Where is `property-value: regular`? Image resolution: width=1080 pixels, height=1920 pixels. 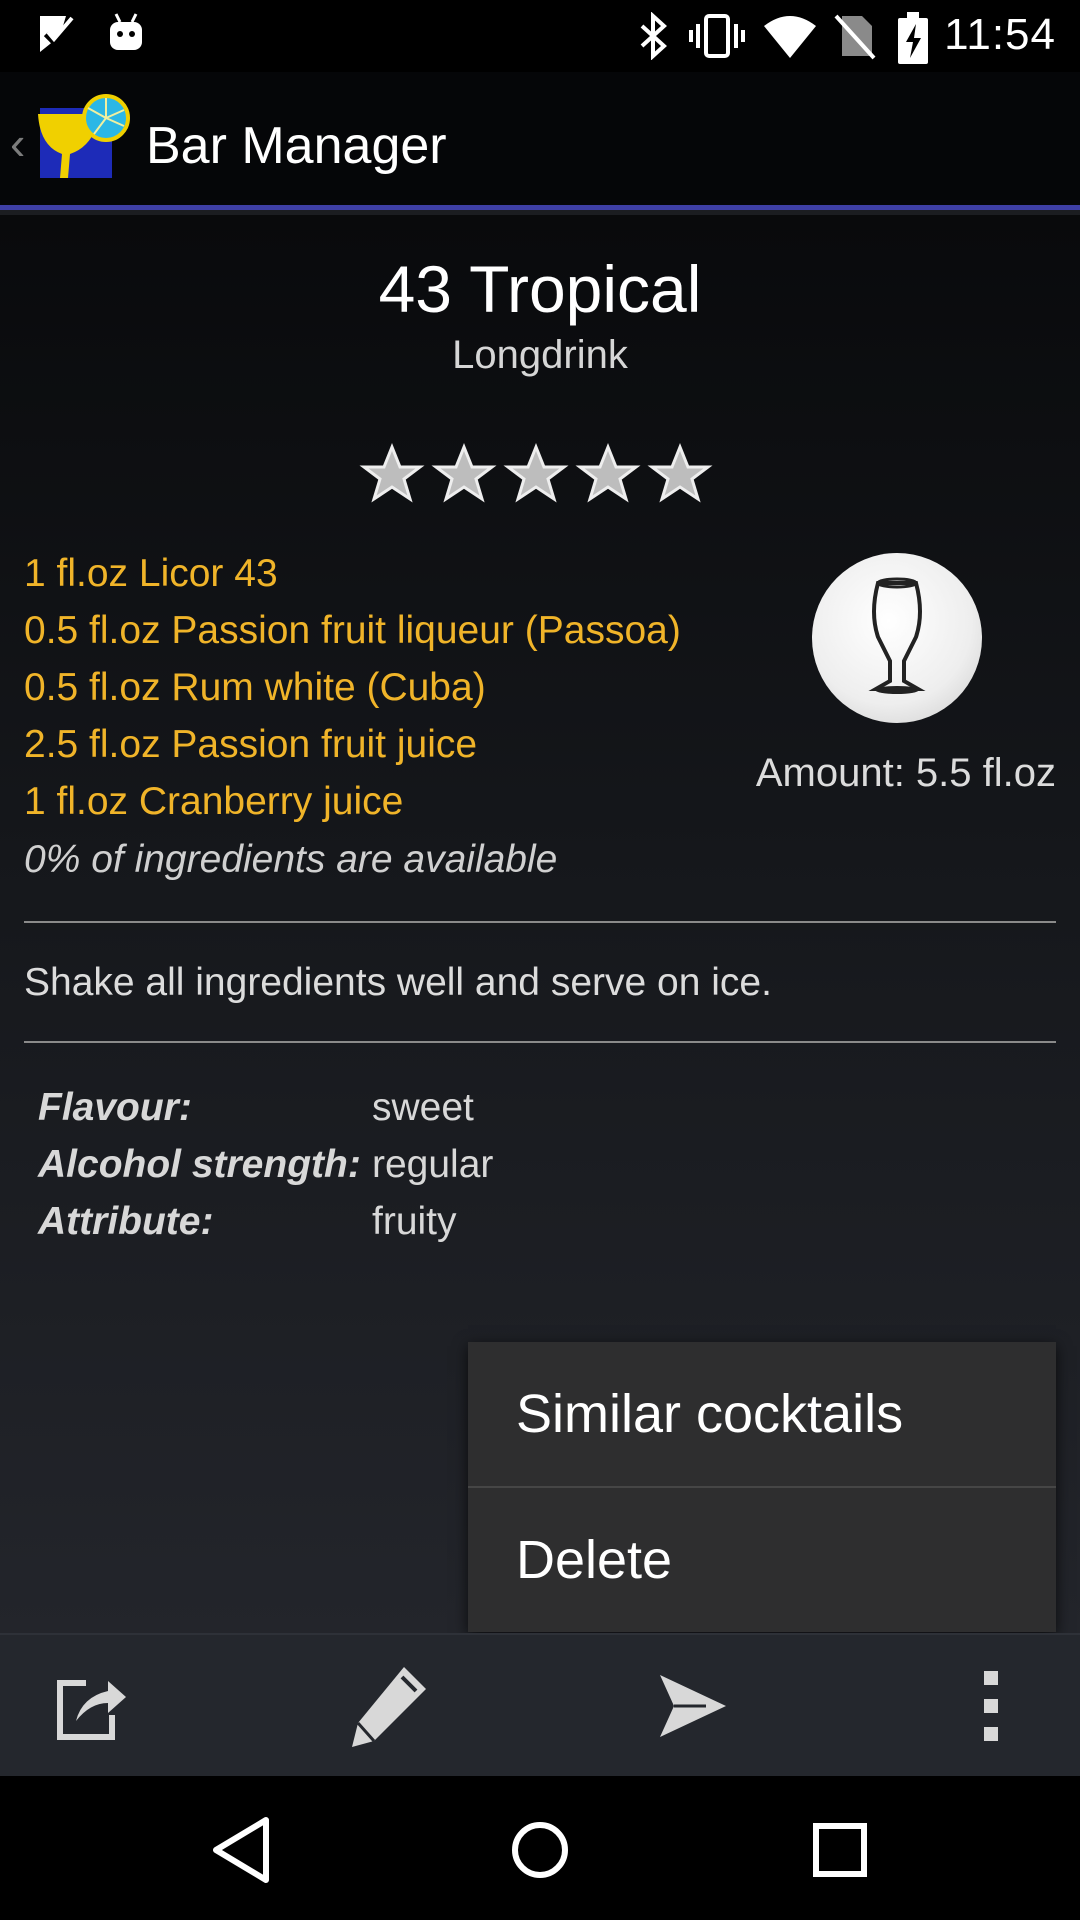
property-value: regular is located at coordinates (433, 1164).